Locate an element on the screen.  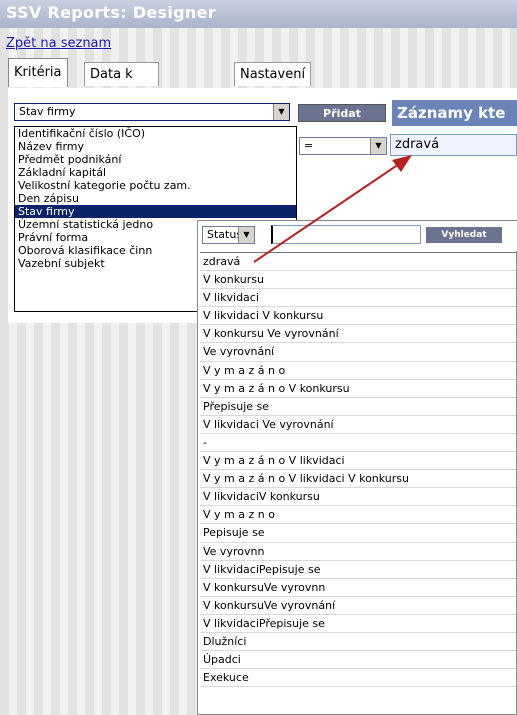
tab-display-data: Data k zobrazení is located at coordinates (122, 84).